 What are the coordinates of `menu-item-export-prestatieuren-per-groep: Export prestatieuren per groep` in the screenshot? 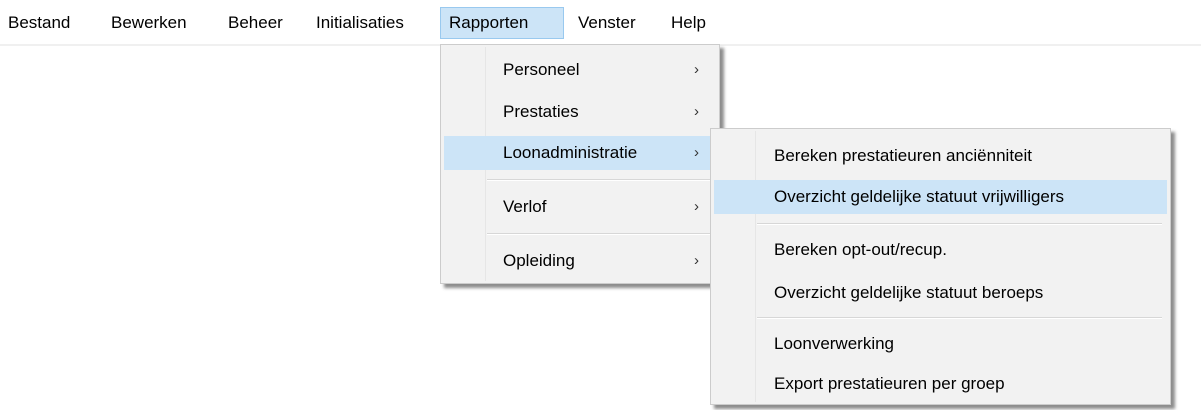 It's located at (940, 384).